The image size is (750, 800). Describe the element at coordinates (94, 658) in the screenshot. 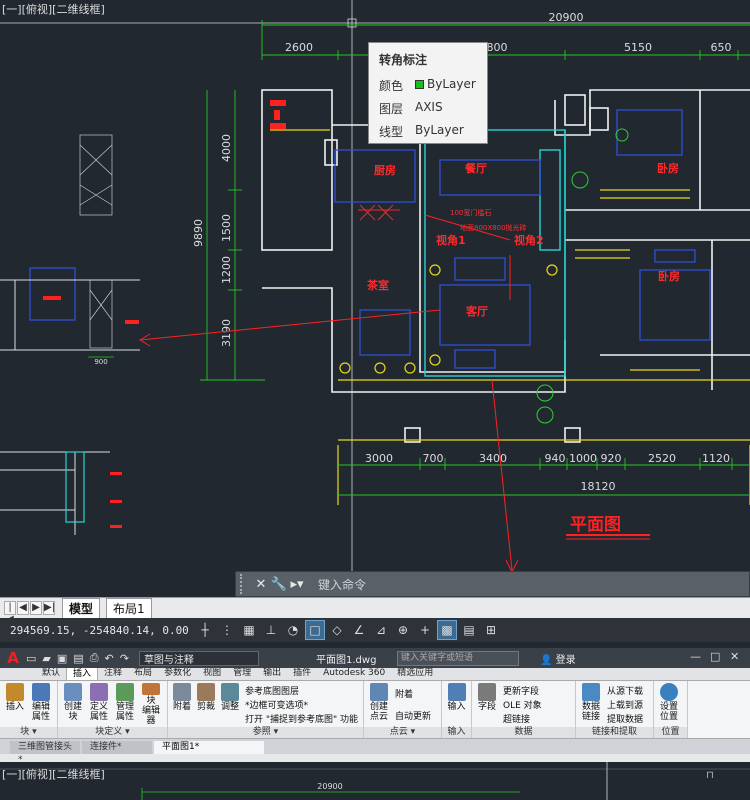

I see `print-icon: ⎙` at that location.